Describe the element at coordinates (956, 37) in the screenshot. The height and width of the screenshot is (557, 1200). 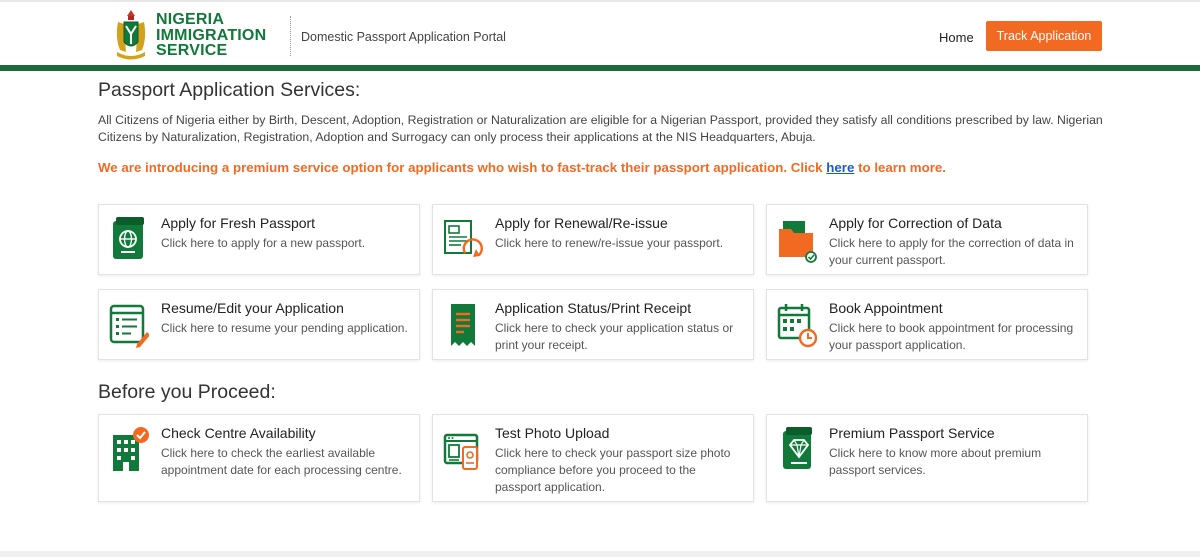
I see `nav-home-link: Home` at that location.